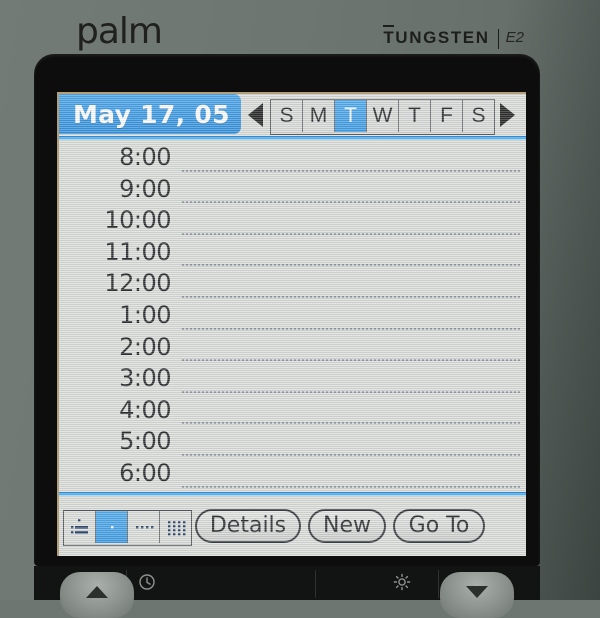 The height and width of the screenshot is (618, 600). What do you see at coordinates (478, 116) in the screenshot?
I see `day-cell-6: S` at bounding box center [478, 116].